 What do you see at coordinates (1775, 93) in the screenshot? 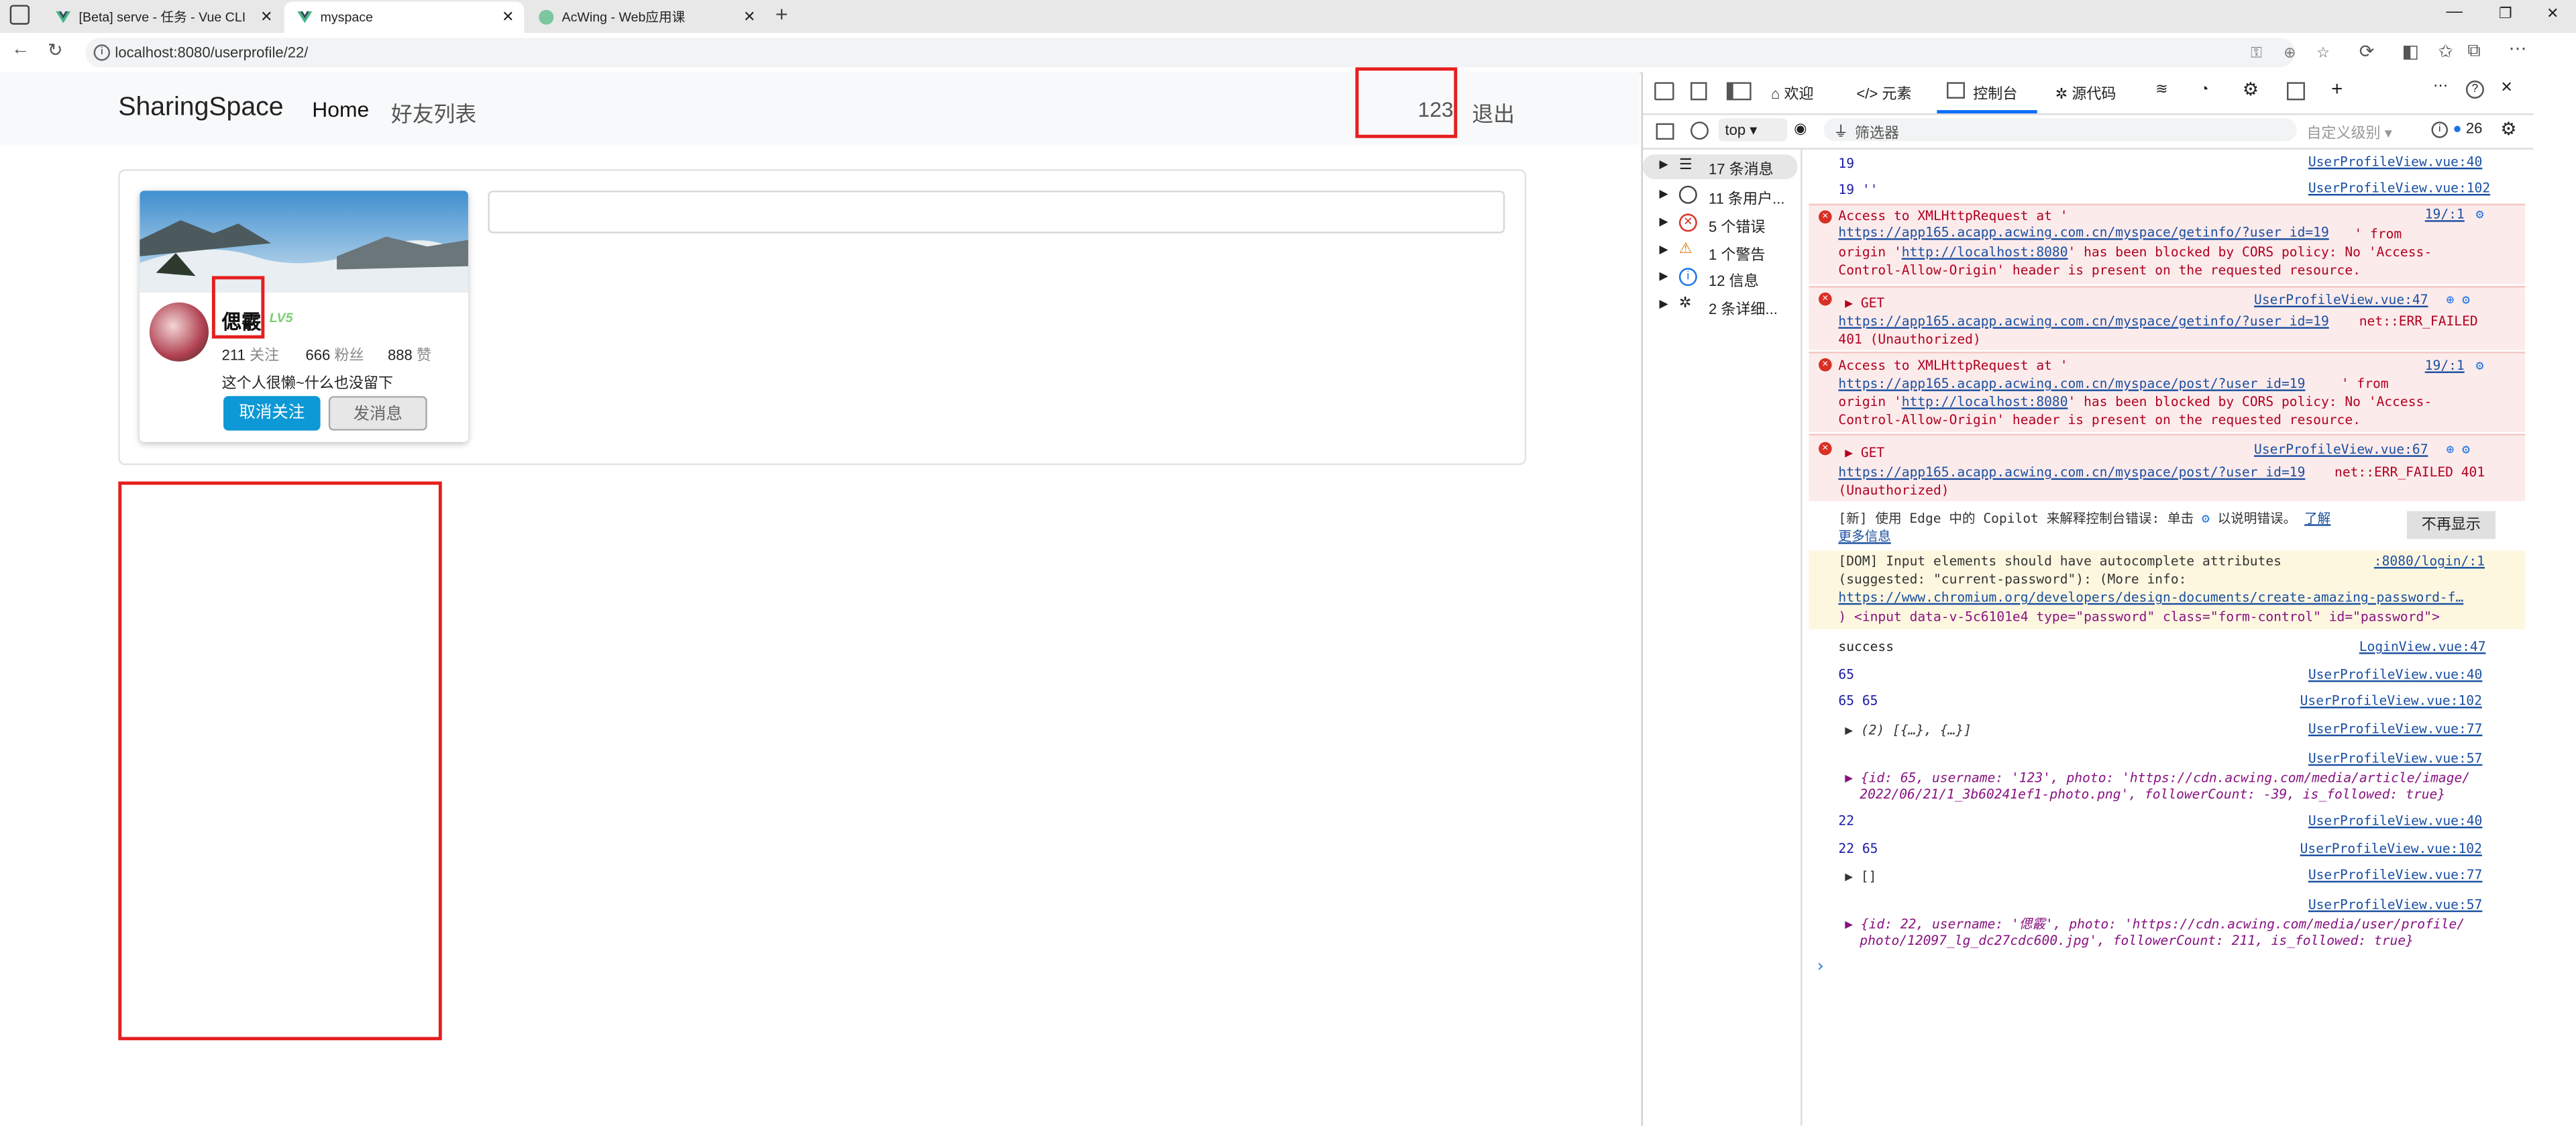
I see `home-icon: ⌂` at bounding box center [1775, 93].